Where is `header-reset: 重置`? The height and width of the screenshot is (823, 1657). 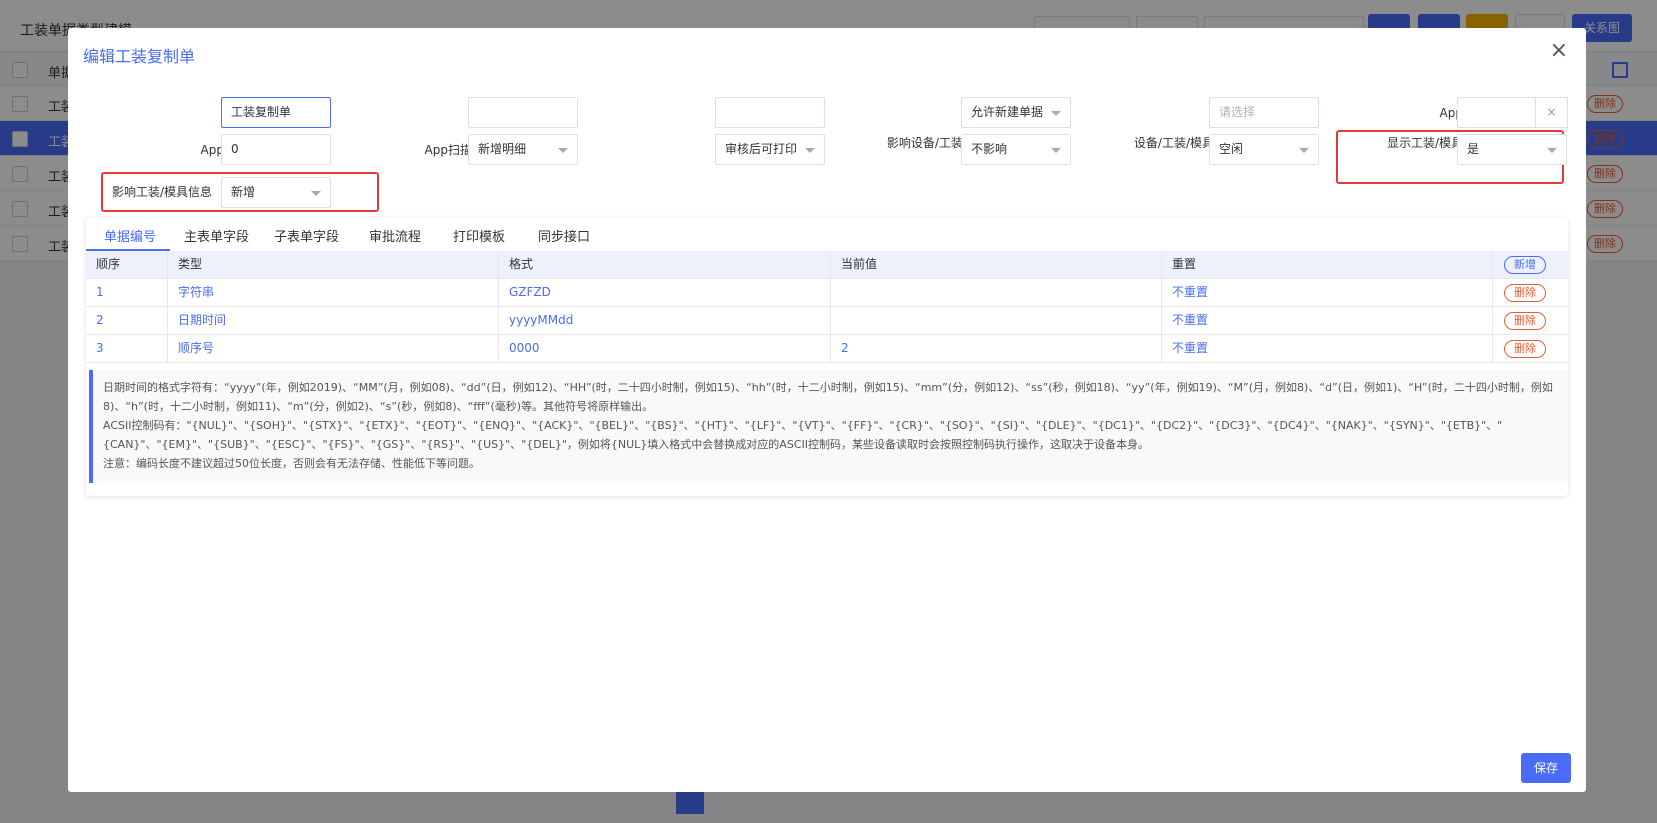
header-reset: 重置 is located at coordinates (1327, 264).